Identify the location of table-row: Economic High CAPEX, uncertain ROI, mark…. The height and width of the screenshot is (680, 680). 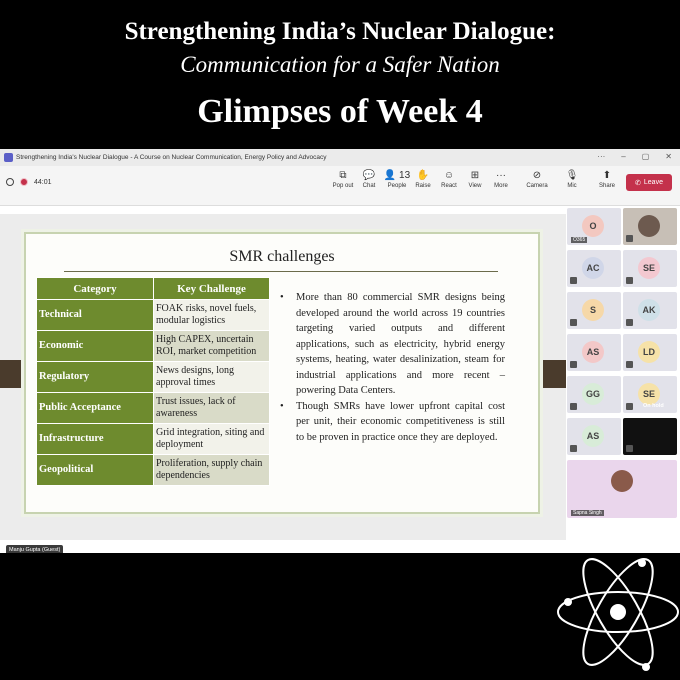
(153, 346).